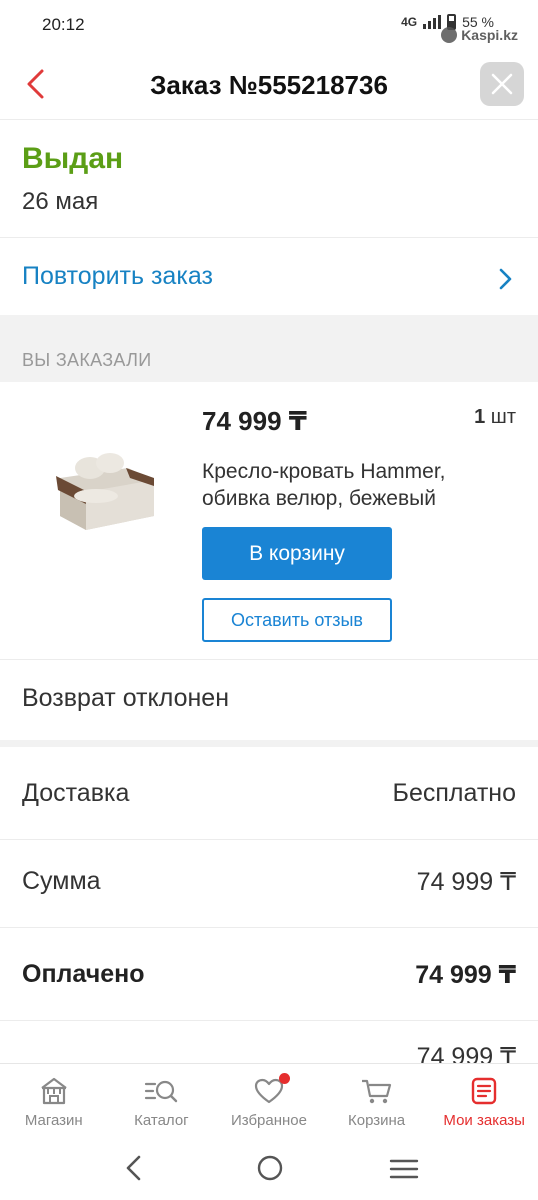 This screenshot has height=1200, width=538. What do you see at coordinates (269, 276) in the screenshot?
I see `repeat-order-row: Повторить заказ` at bounding box center [269, 276].